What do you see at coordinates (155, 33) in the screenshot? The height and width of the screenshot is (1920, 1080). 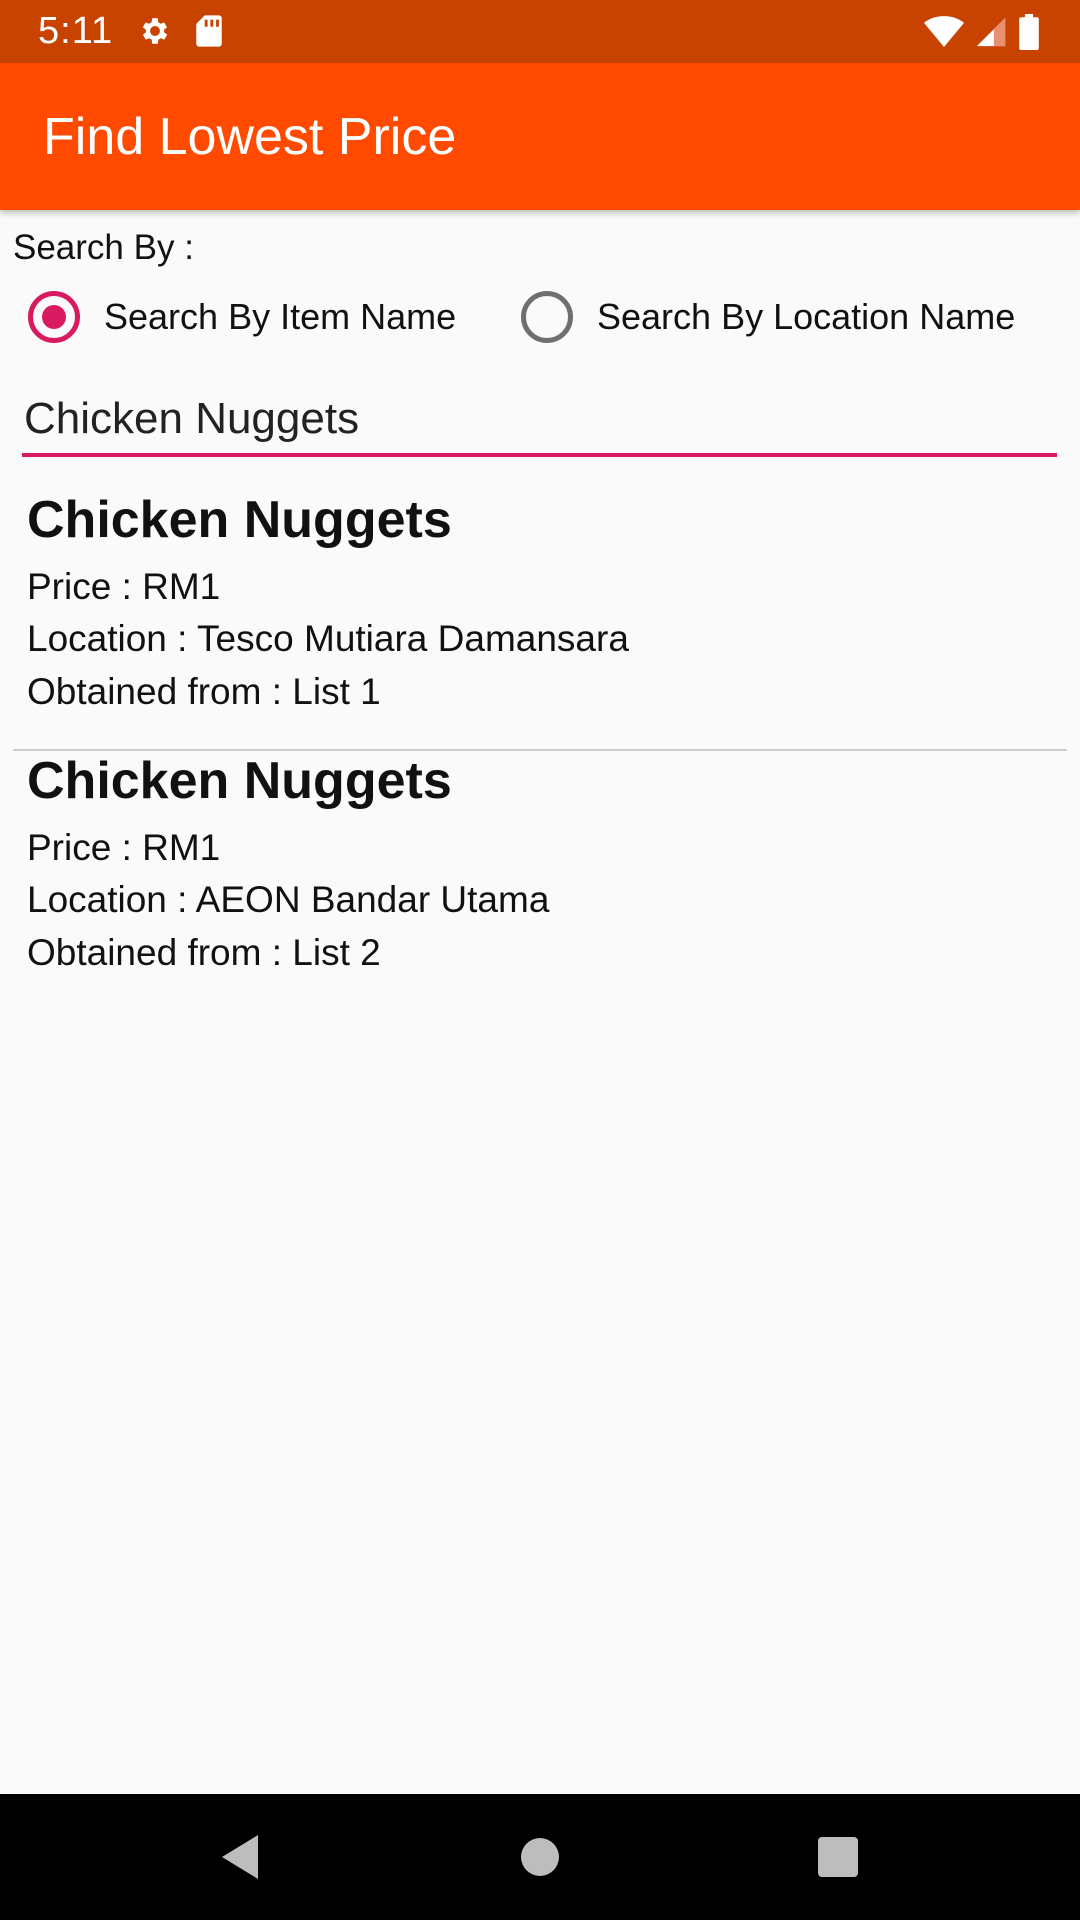 I see `gear-icon` at bounding box center [155, 33].